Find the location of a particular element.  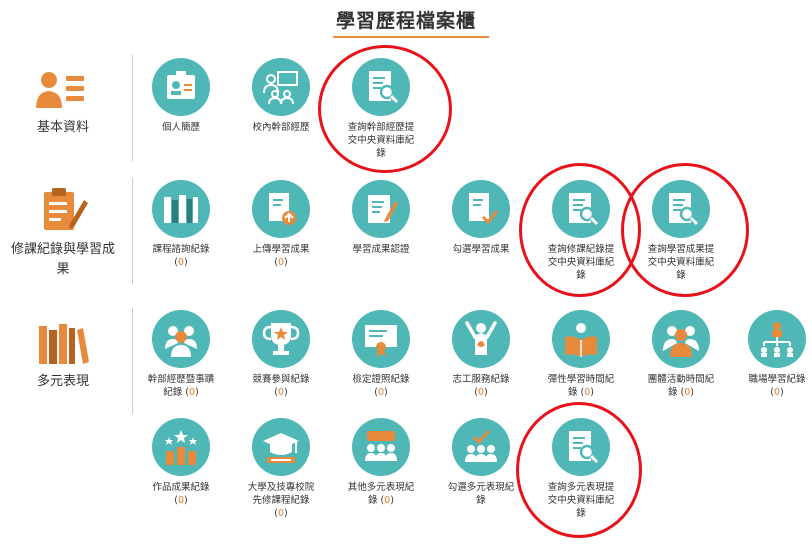

course-record-button: 課程諮詢紀錄 (0) is located at coordinates (181, 224).